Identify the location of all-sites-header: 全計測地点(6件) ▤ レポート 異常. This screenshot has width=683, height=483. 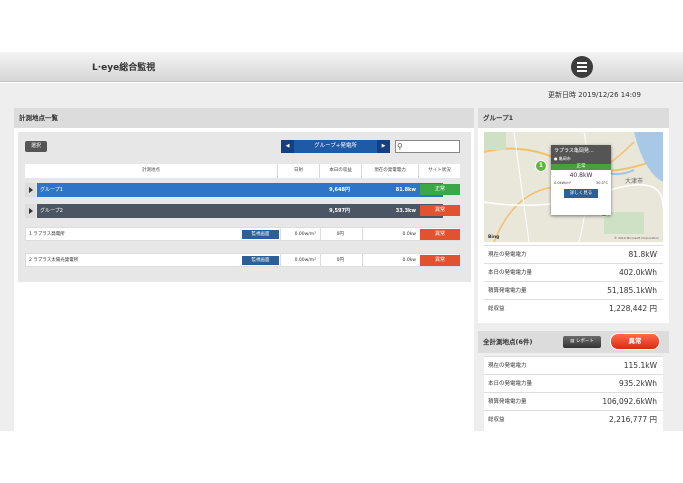
(573, 342).